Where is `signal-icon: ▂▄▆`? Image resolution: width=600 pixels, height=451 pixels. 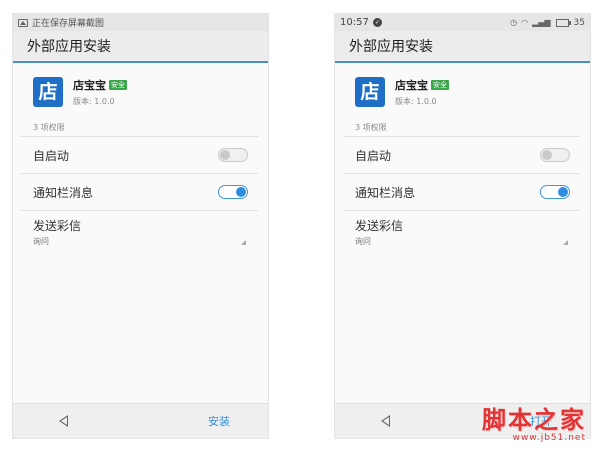 signal-icon: ▂▄▆ is located at coordinates (541, 22).